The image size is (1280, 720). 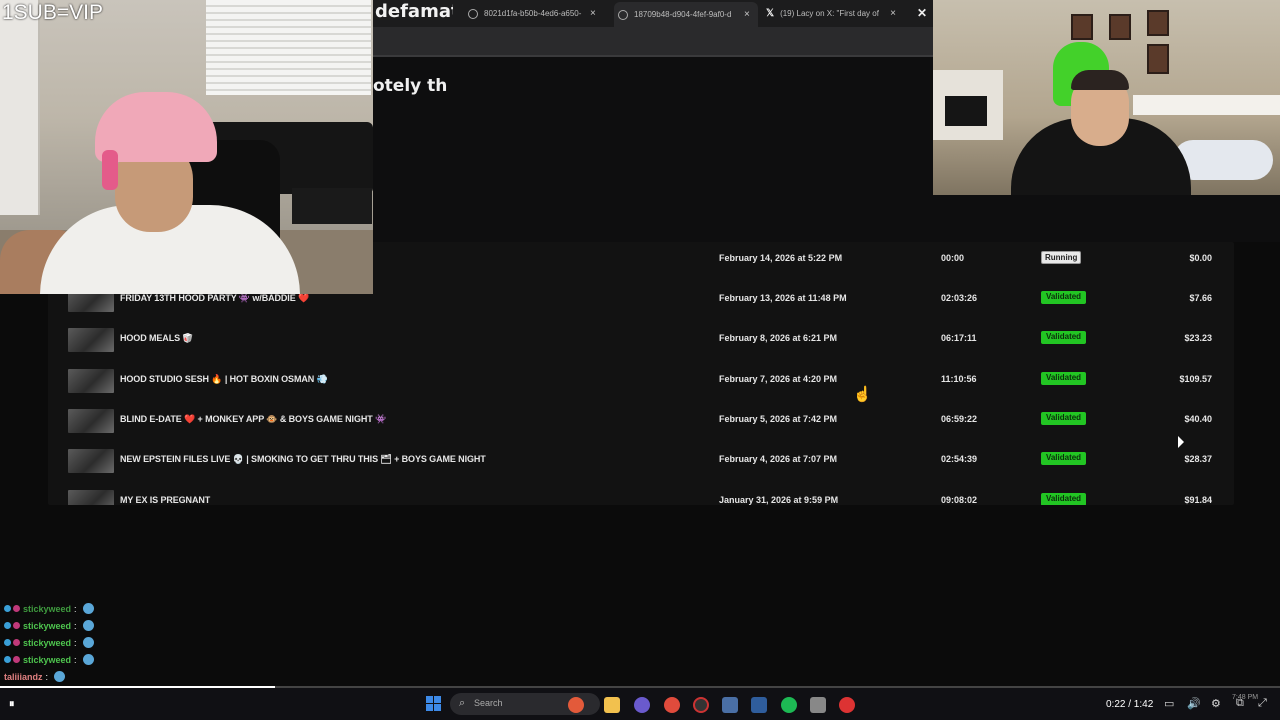 I want to click on globe-icon, so click(x=623, y=14).